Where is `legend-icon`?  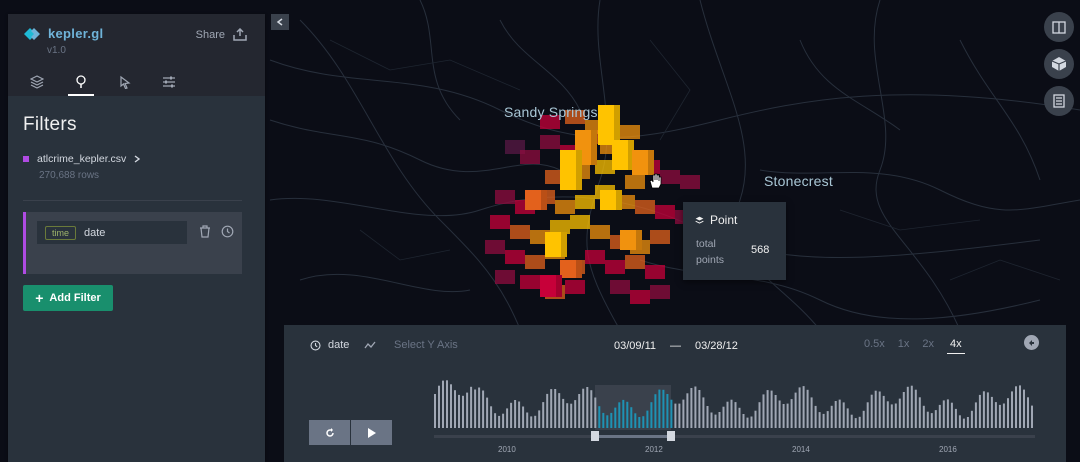
legend-icon is located at coordinates (1059, 101).